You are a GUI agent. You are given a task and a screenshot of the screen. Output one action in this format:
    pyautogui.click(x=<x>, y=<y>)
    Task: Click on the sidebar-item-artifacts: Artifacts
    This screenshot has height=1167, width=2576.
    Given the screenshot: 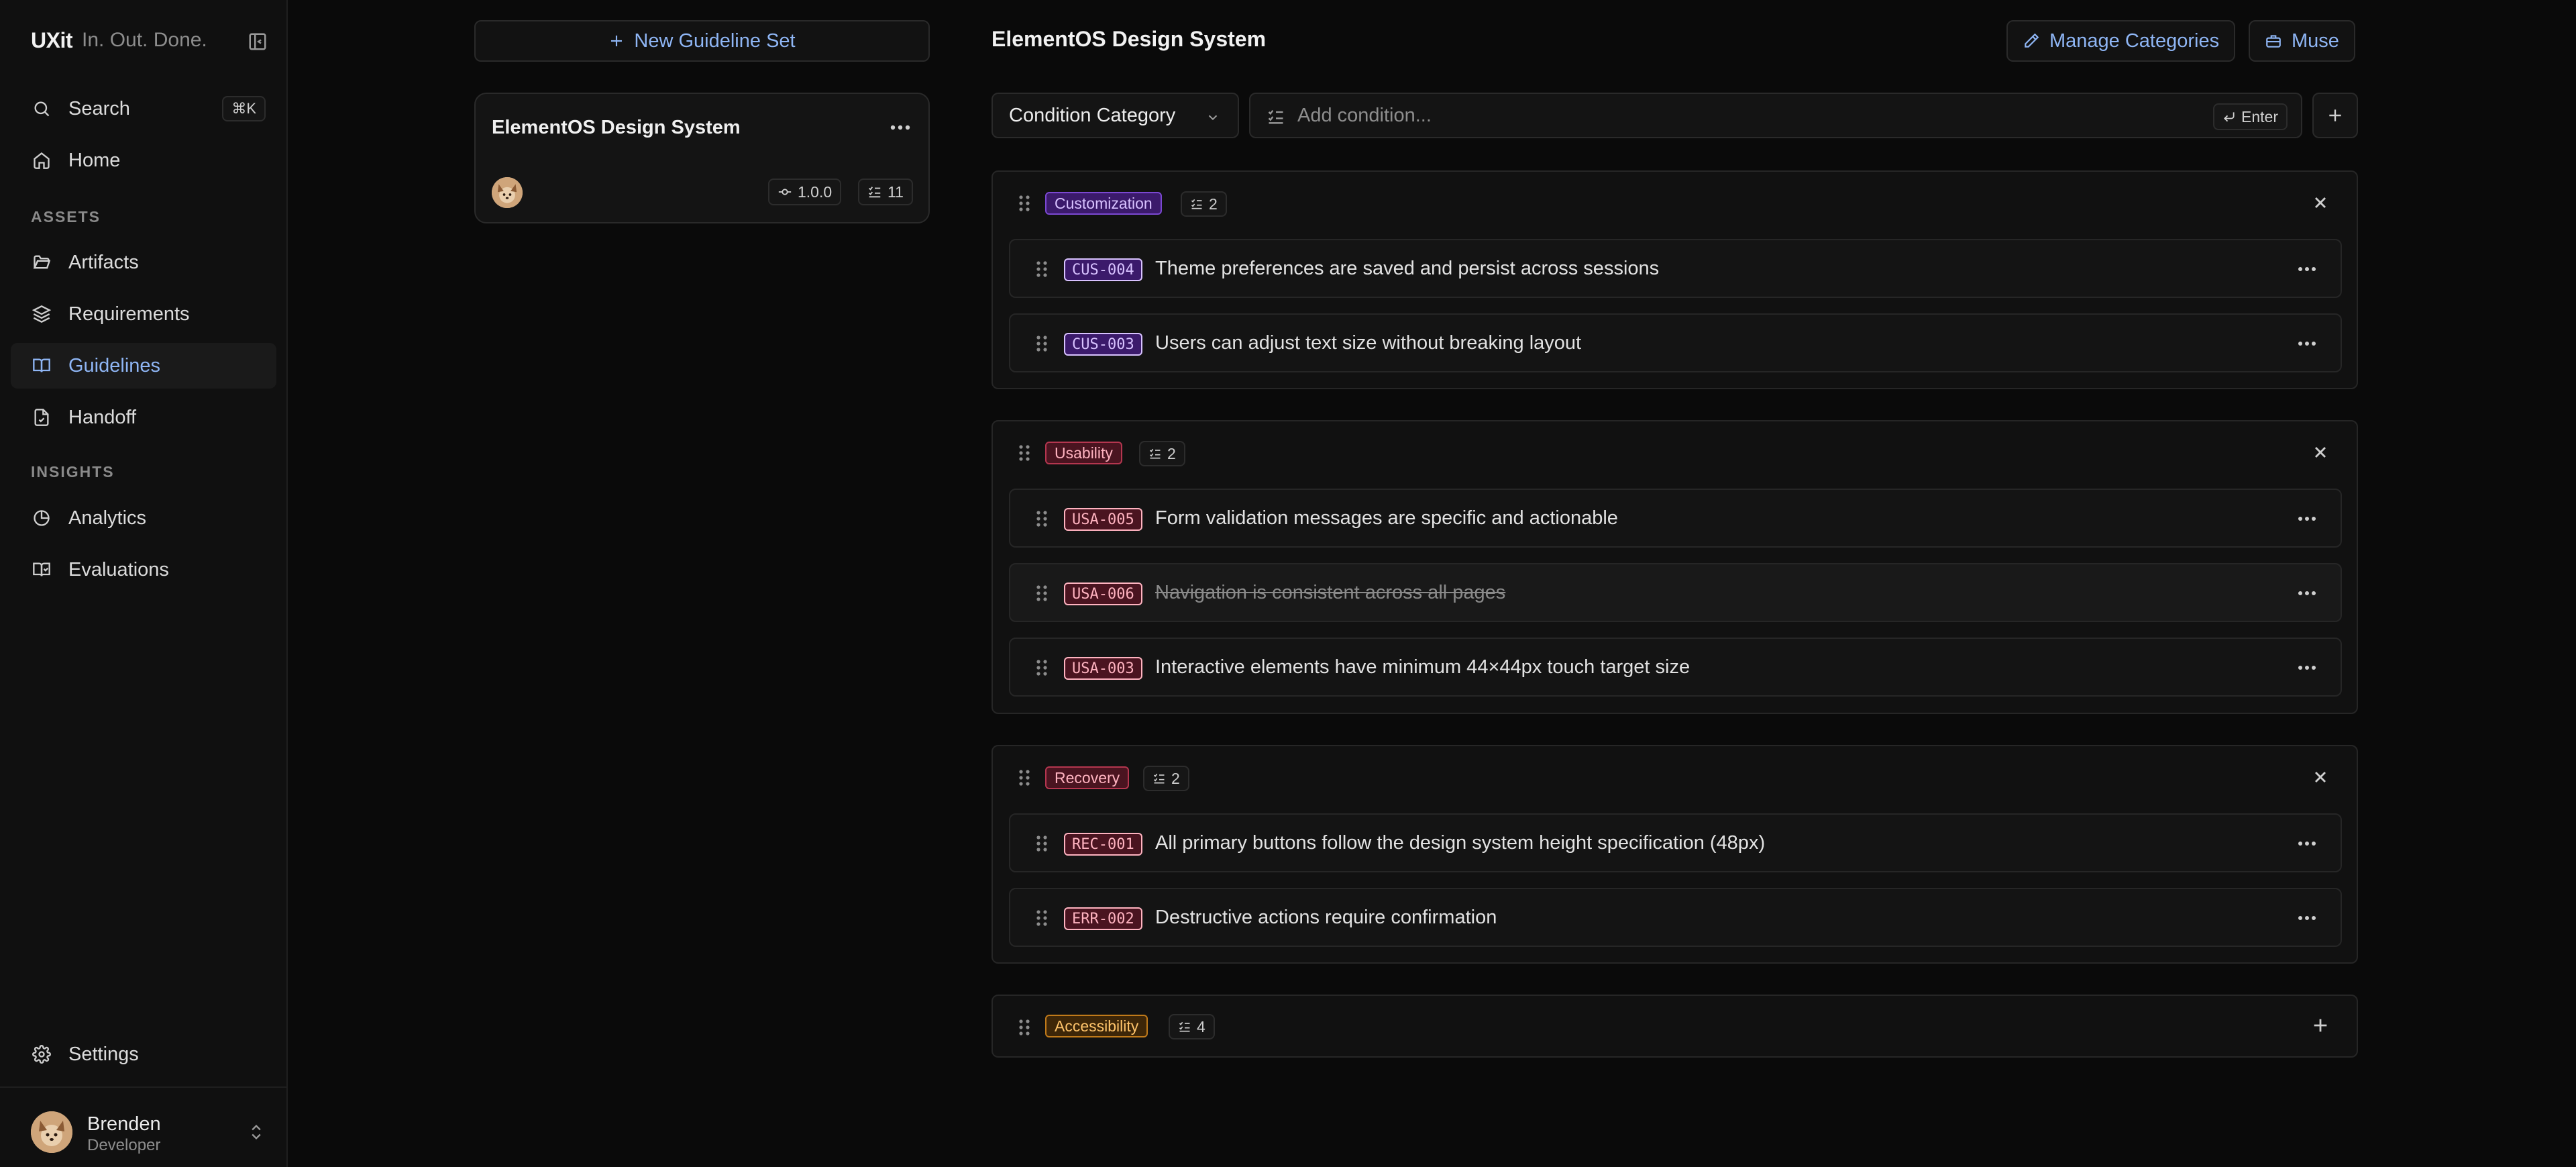 What is the action you would take?
    pyautogui.click(x=143, y=262)
    